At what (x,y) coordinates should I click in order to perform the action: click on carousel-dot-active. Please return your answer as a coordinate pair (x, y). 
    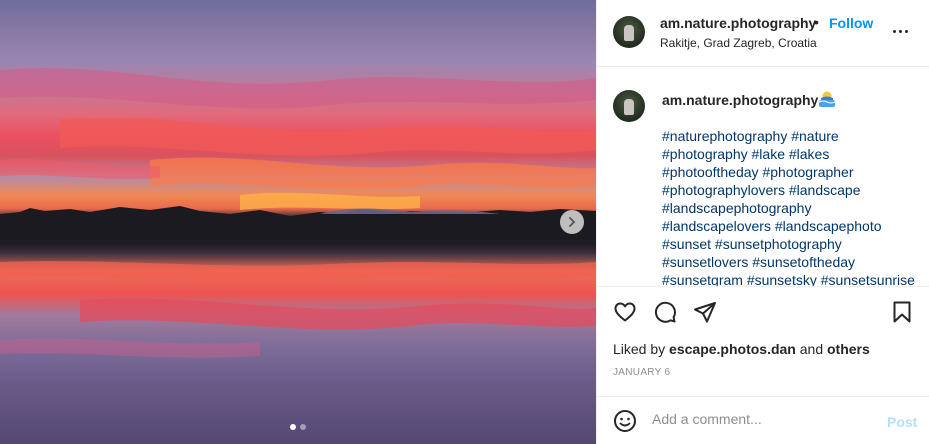
    Looking at the image, I should click on (293, 427).